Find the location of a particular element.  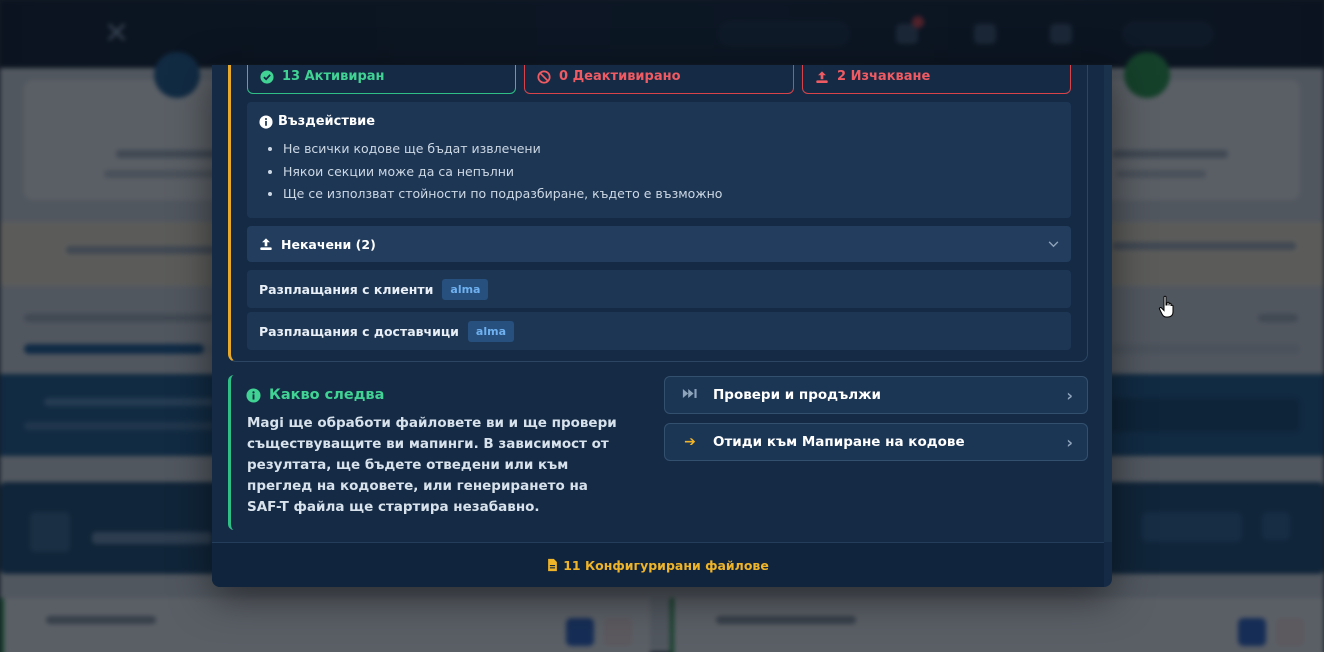

deactivated-stat: 0 Деактивирано is located at coordinates (659, 79).